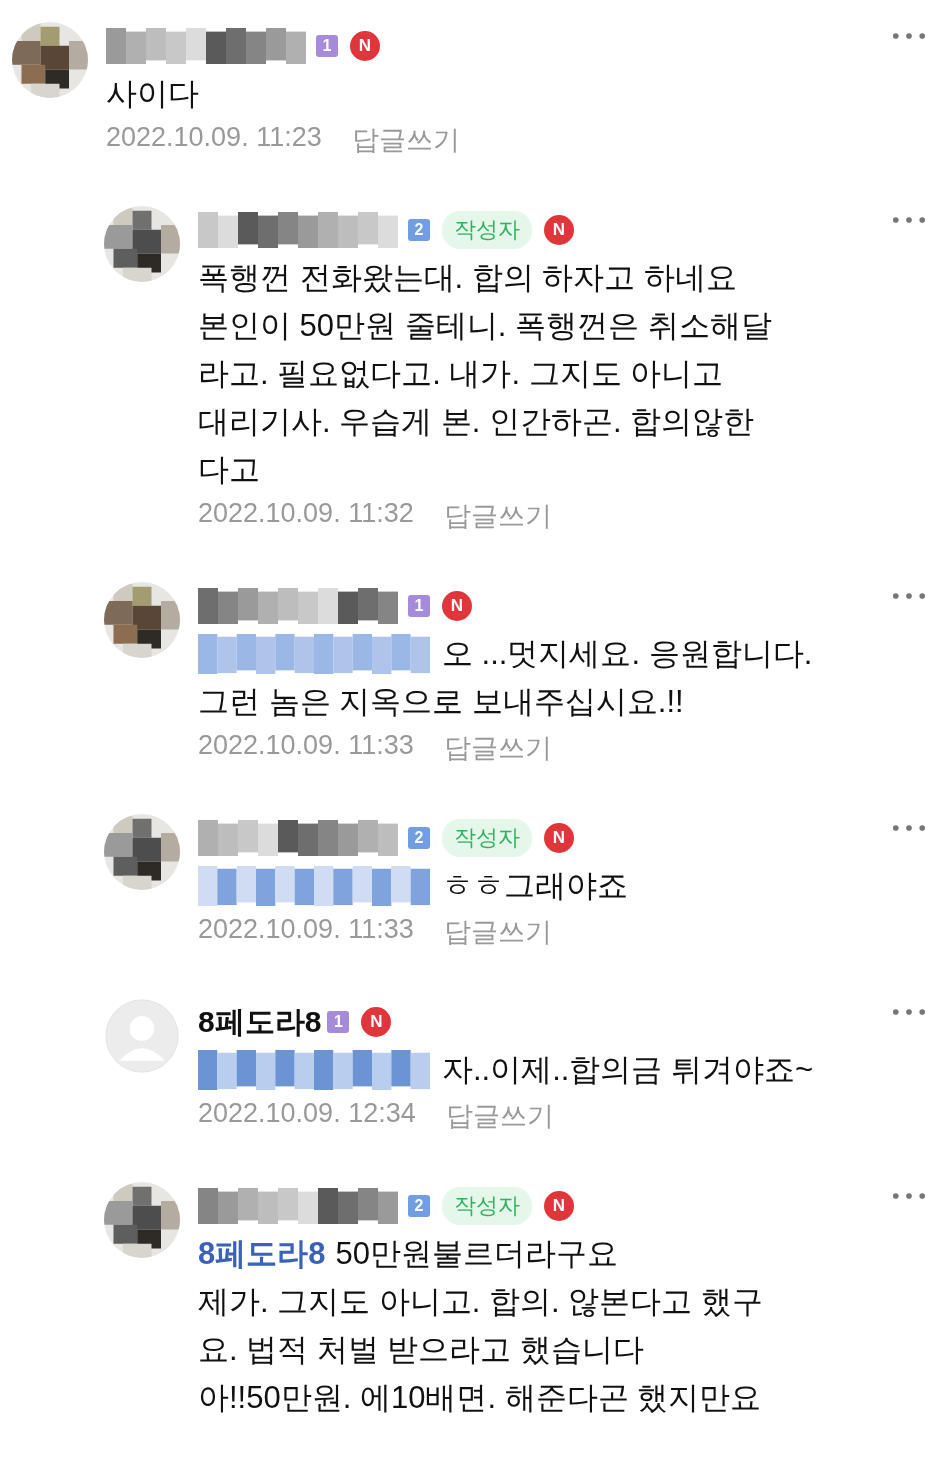 The width and height of the screenshot is (930, 1470). What do you see at coordinates (627, 654) in the screenshot?
I see `comment-text: 오 ...멋지세요. 응원합니다.` at bounding box center [627, 654].